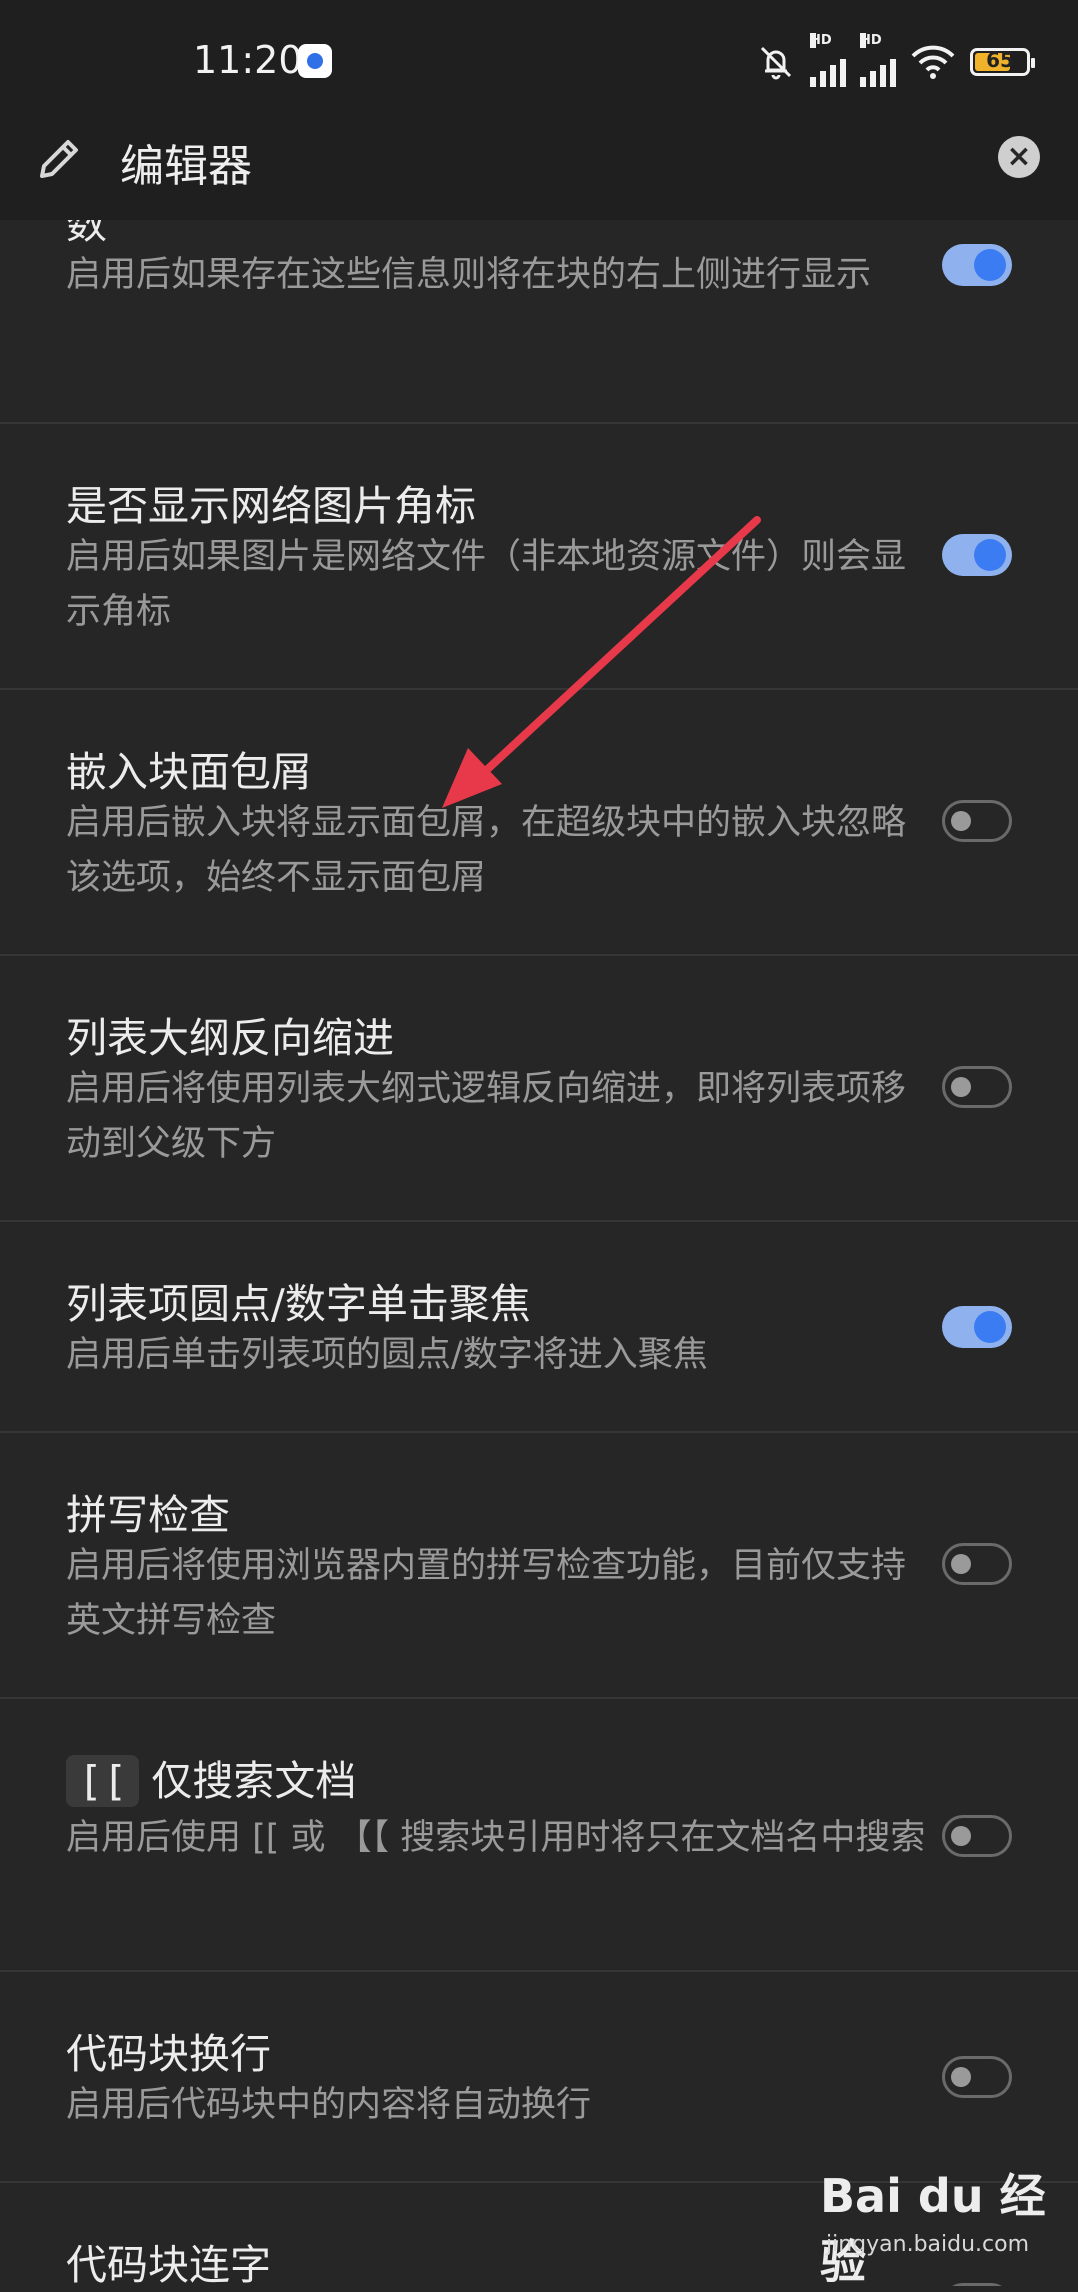  I want to click on baidu-watermark-url: jingyan.baidu.com, so click(928, 2244).